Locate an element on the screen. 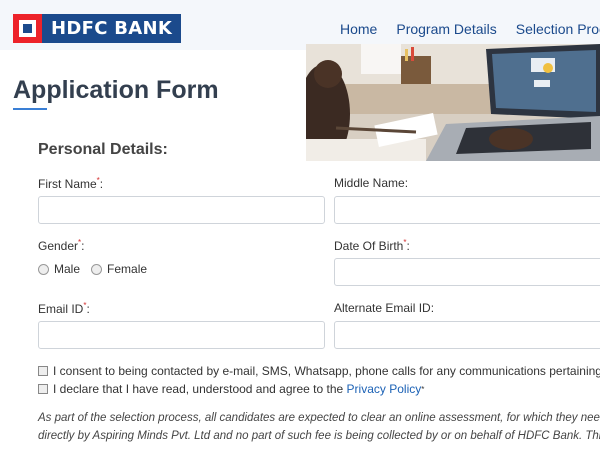  alt-email-label: Alternate Email ID: is located at coordinates (384, 308).